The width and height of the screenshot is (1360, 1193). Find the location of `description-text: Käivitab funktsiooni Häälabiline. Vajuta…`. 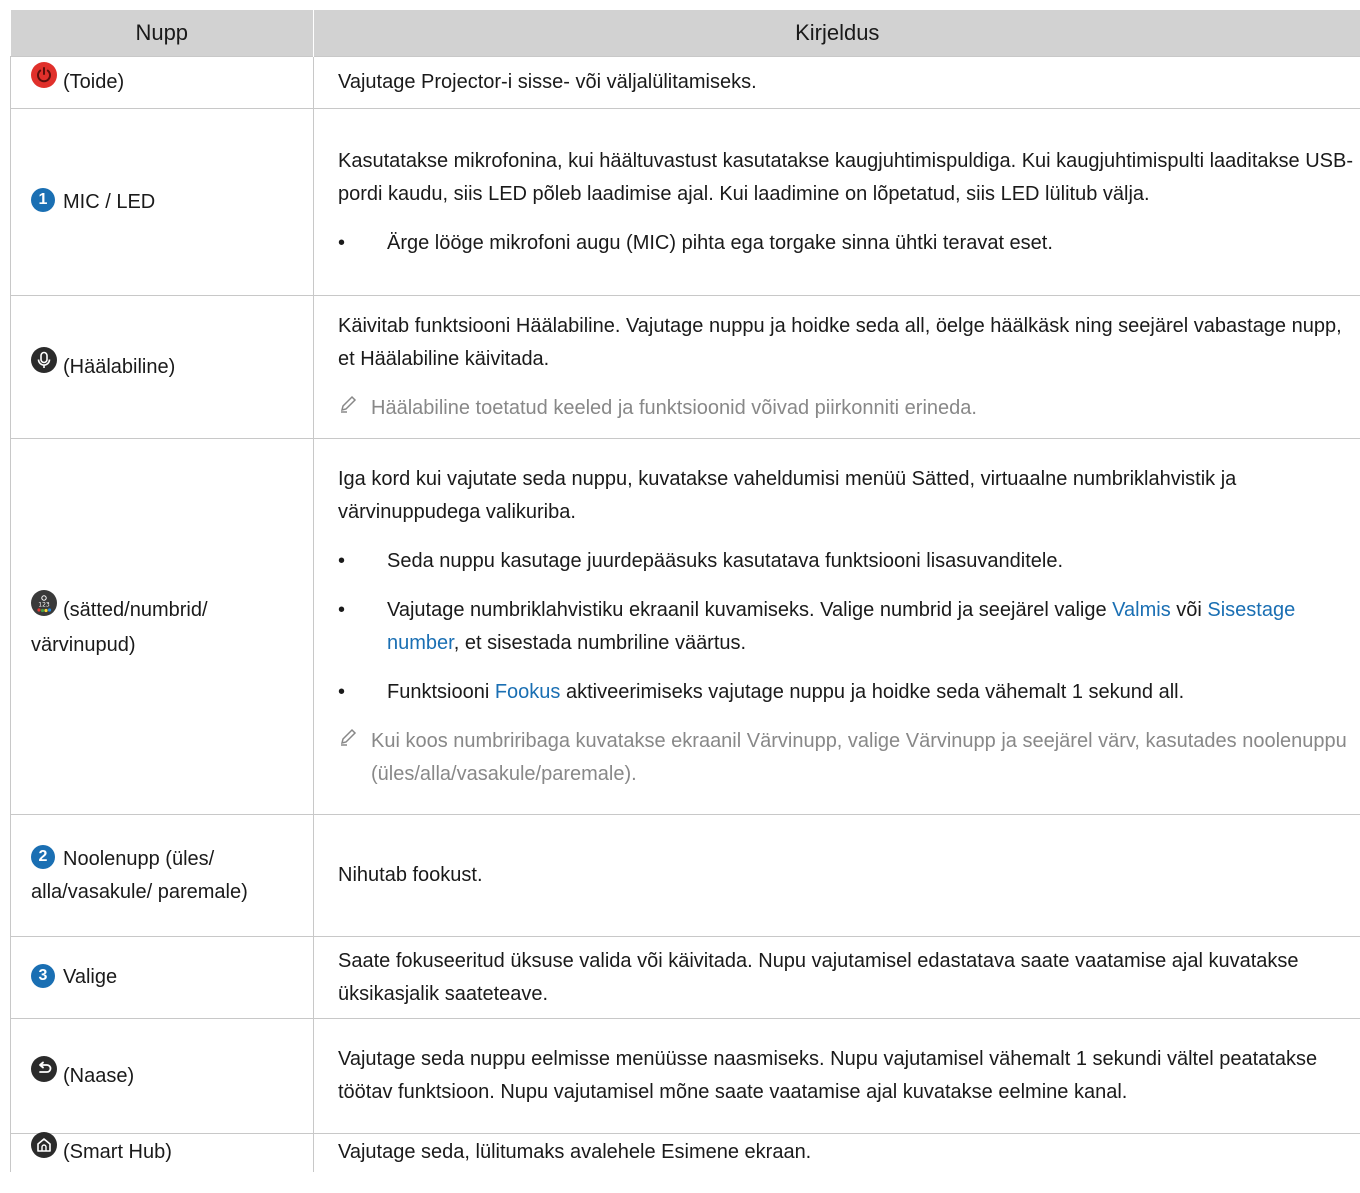

description-text: Käivitab funktsiooni Häälabiline. Vajuta… is located at coordinates (840, 342).